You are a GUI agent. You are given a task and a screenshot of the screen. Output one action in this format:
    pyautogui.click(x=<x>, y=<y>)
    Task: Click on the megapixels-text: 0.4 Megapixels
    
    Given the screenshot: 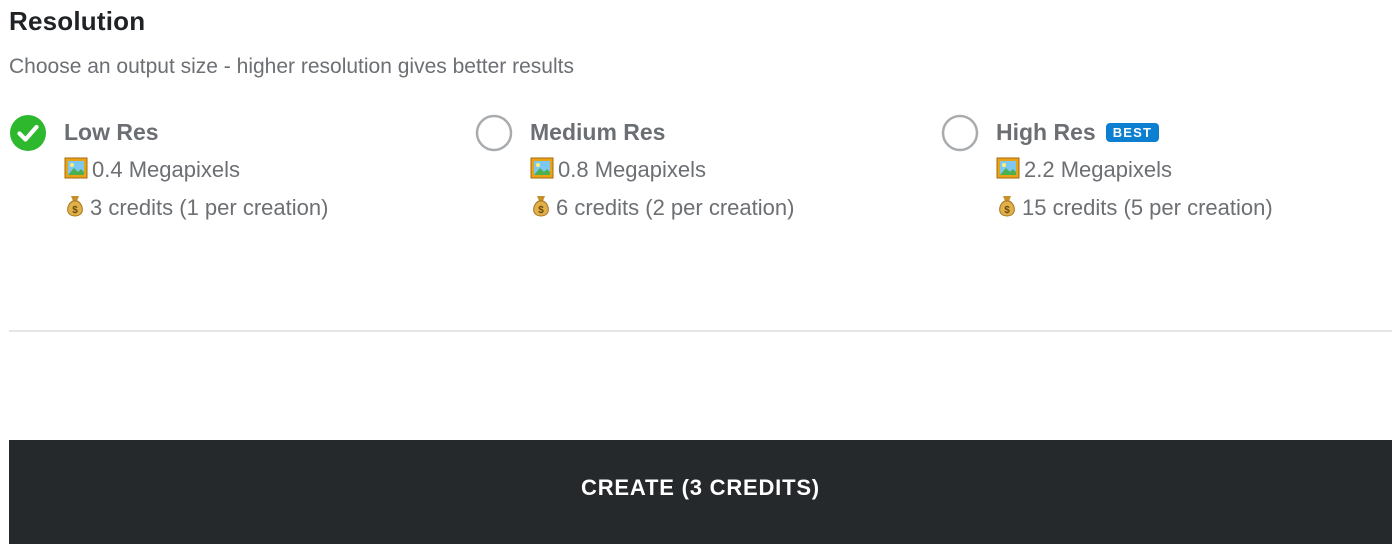 What is the action you would take?
    pyautogui.click(x=166, y=169)
    